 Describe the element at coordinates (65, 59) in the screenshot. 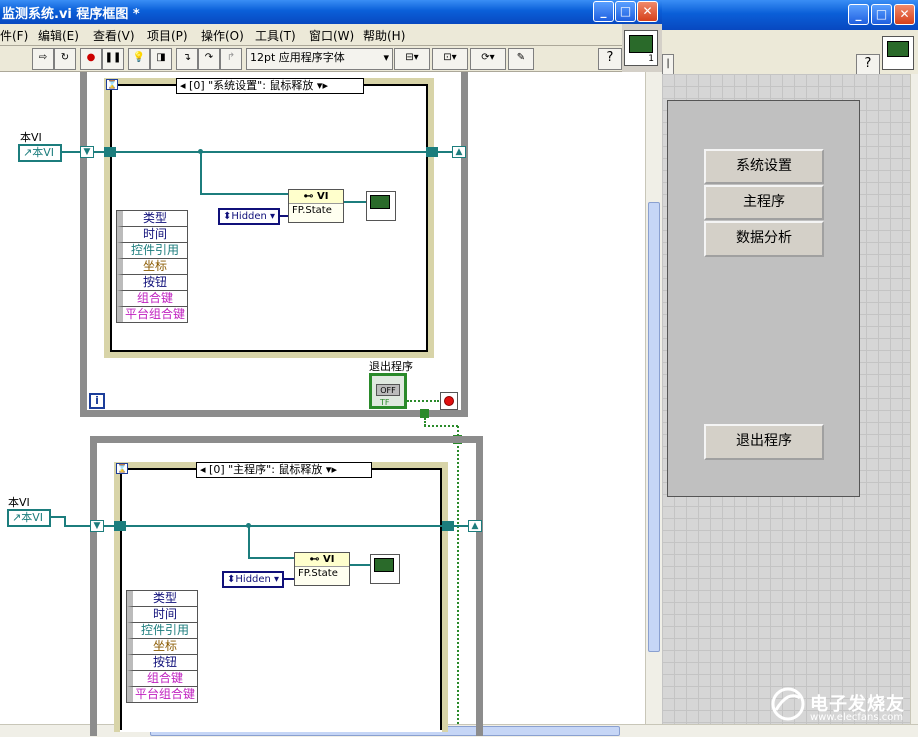

I see `run-continuous-icon: ↻` at that location.